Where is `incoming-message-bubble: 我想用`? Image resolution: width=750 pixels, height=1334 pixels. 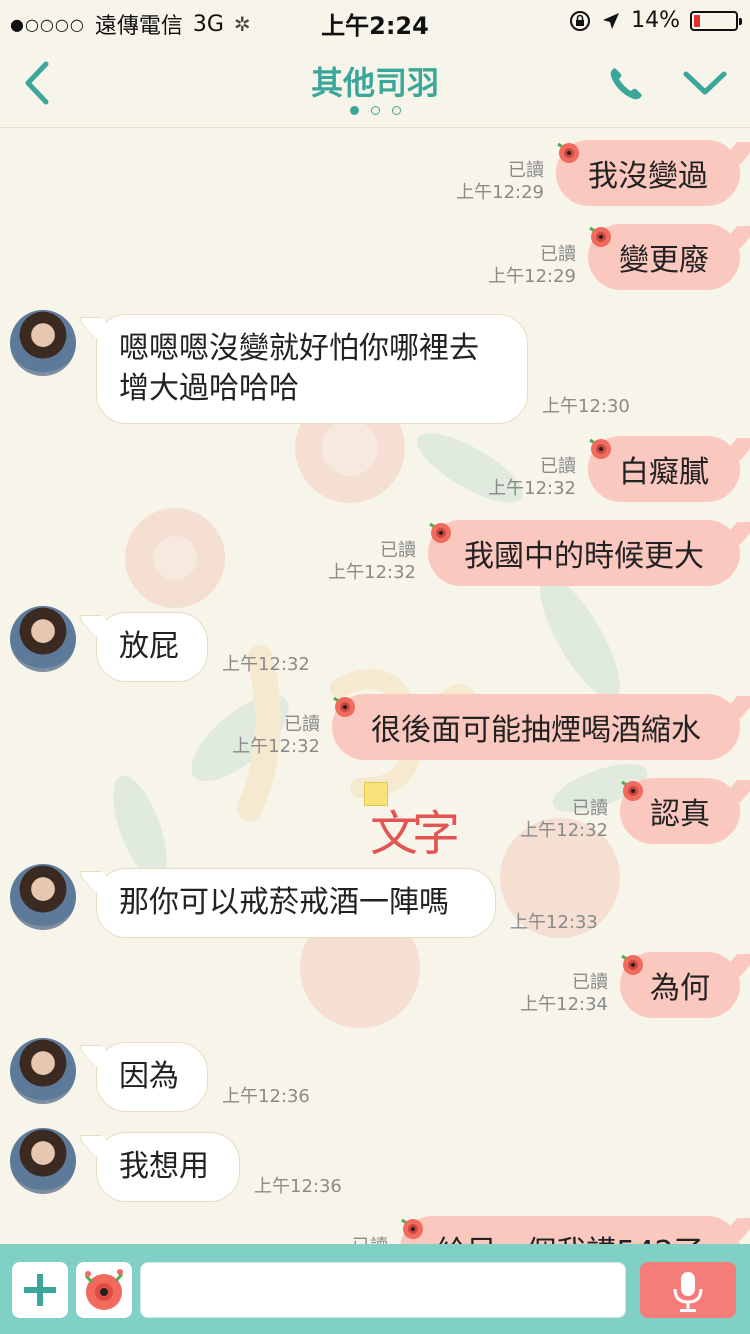 incoming-message-bubble: 我想用 is located at coordinates (168, 1167).